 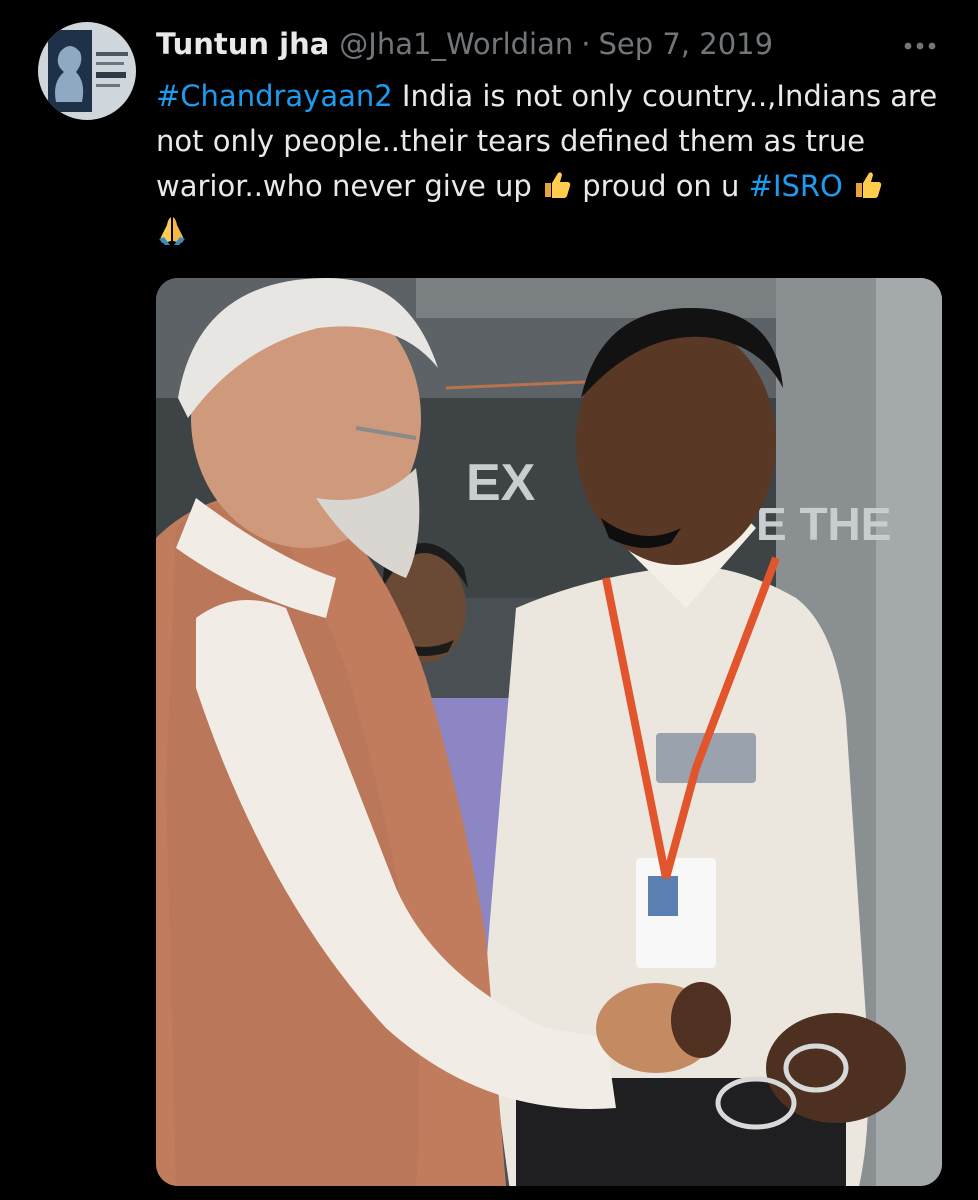 I want to click on sign-text-2: E THE, so click(x=823, y=524).